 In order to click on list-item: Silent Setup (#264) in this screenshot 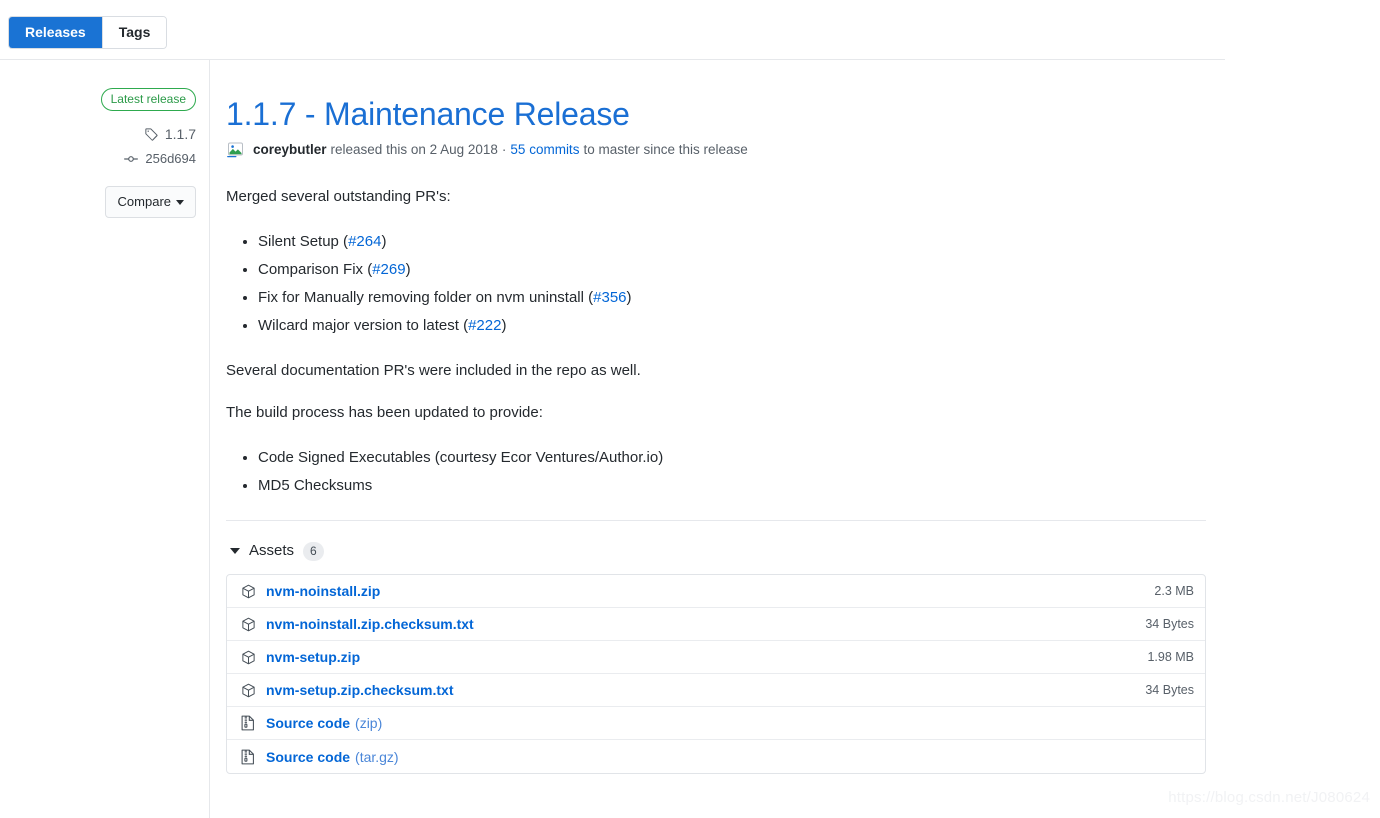, I will do `click(732, 242)`.